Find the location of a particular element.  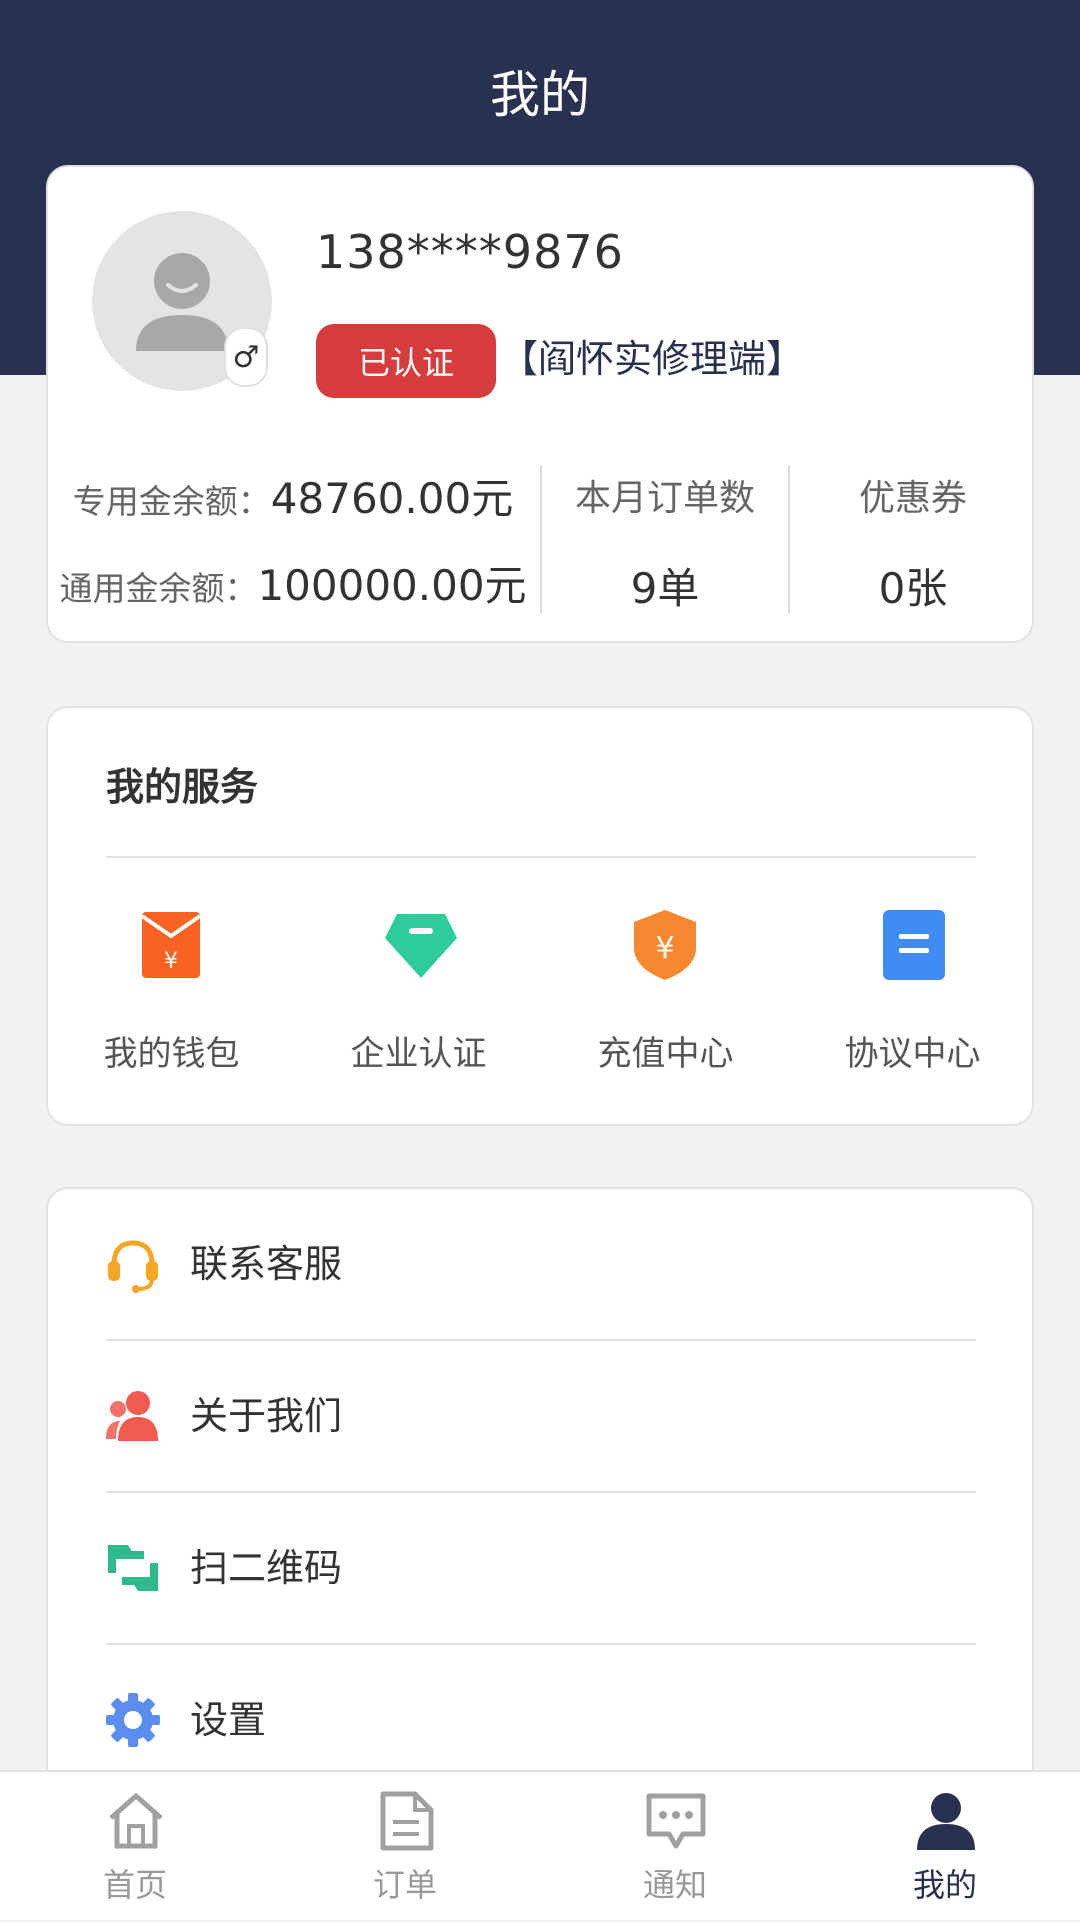

user-phone: 138****9876 is located at coordinates (470, 252).